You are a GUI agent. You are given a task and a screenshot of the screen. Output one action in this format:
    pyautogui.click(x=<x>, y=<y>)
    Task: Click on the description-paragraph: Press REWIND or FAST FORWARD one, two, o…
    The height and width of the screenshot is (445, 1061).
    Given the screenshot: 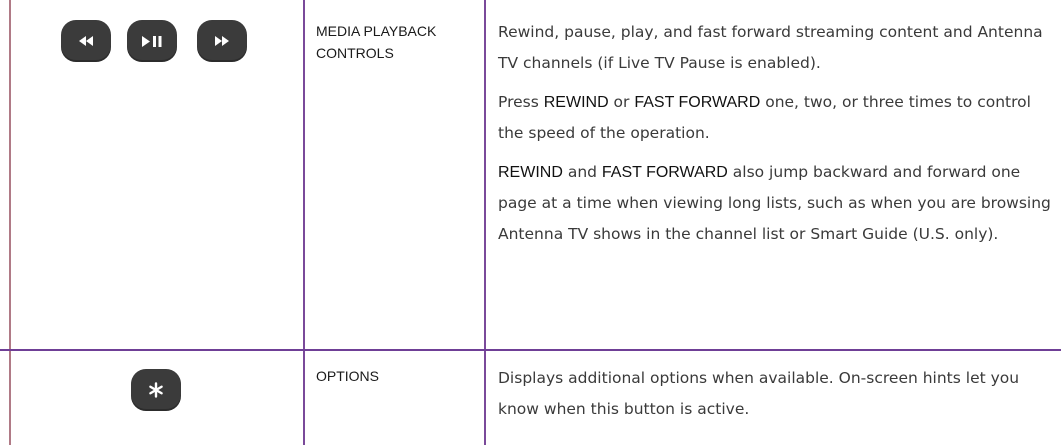 What is the action you would take?
    pyautogui.click(x=775, y=118)
    